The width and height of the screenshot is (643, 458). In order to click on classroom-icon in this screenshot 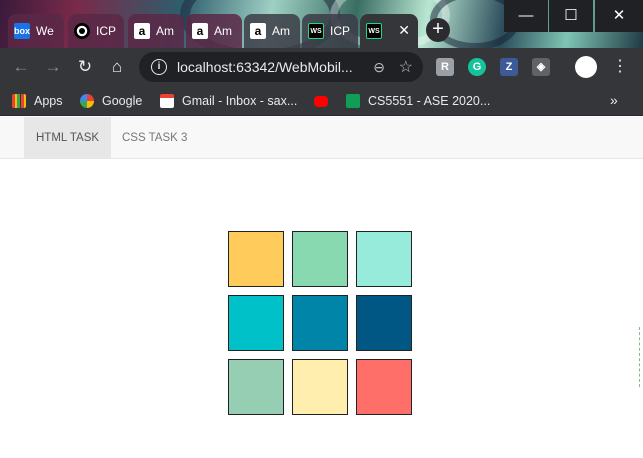, I will do `click(353, 101)`.